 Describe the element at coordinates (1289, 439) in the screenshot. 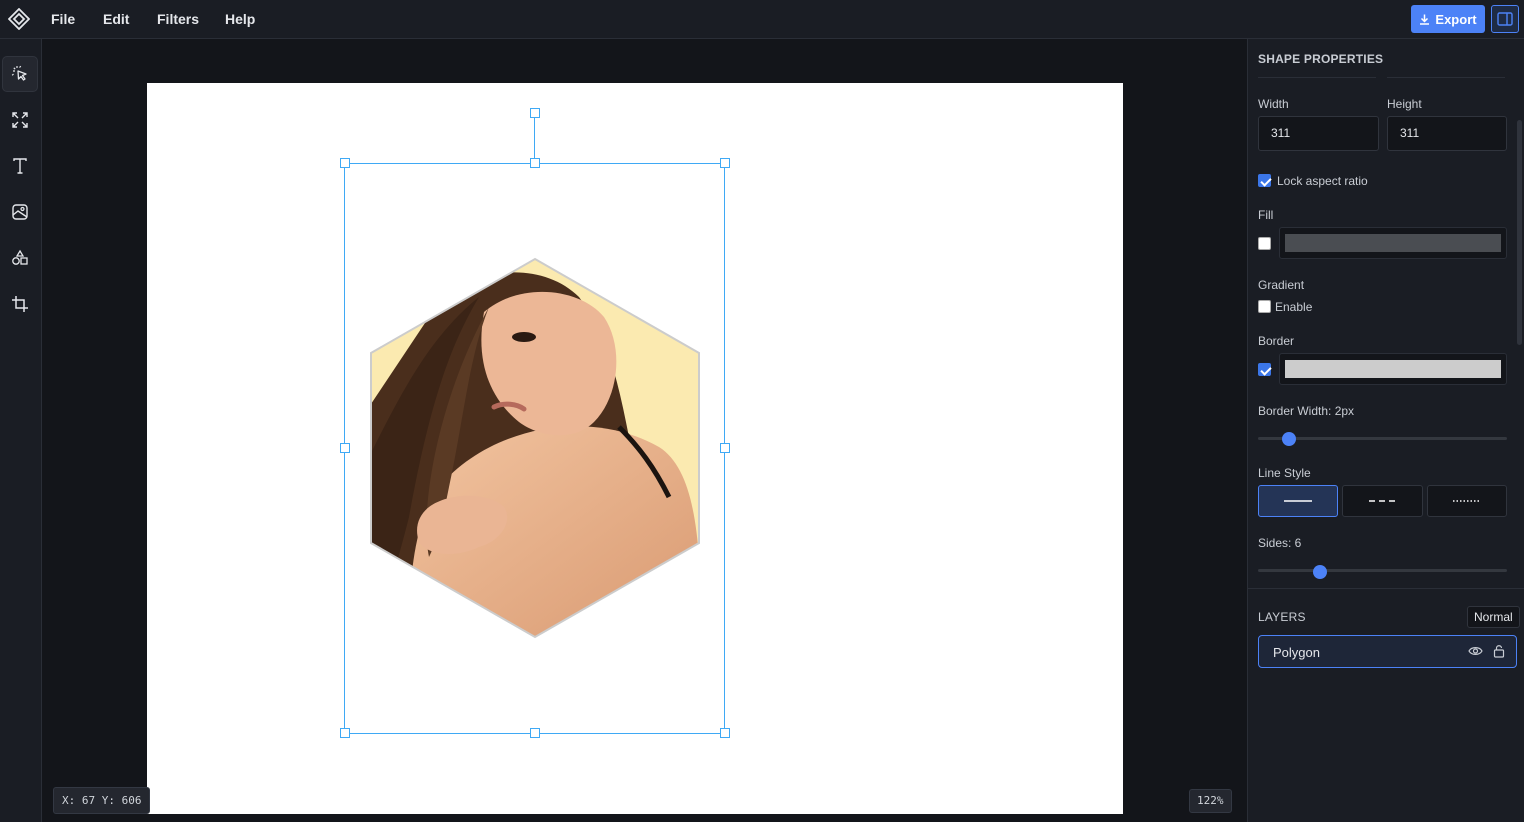

I see `border-width-slider-knob` at that location.